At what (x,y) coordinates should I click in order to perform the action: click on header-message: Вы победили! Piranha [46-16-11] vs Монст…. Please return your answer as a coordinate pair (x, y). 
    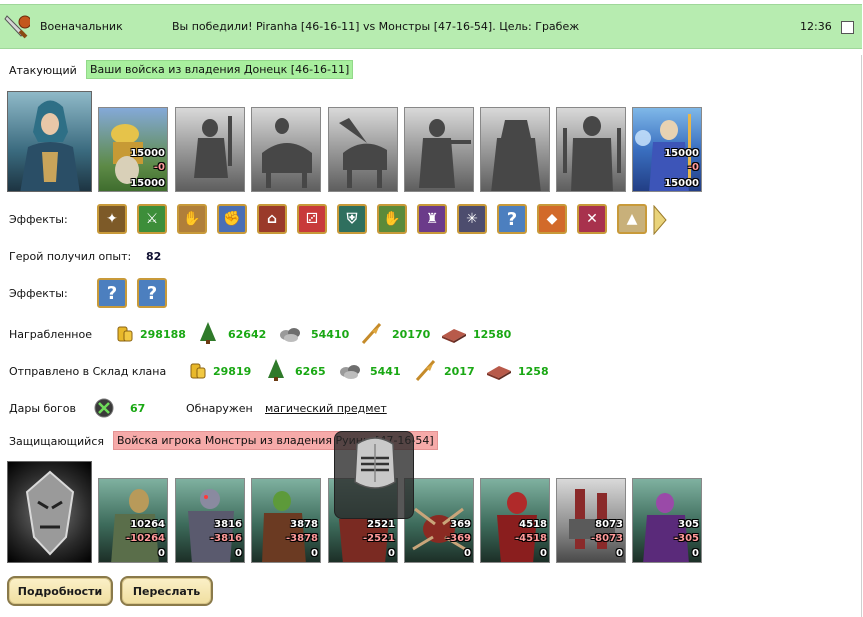
    Looking at the image, I should click on (376, 26).